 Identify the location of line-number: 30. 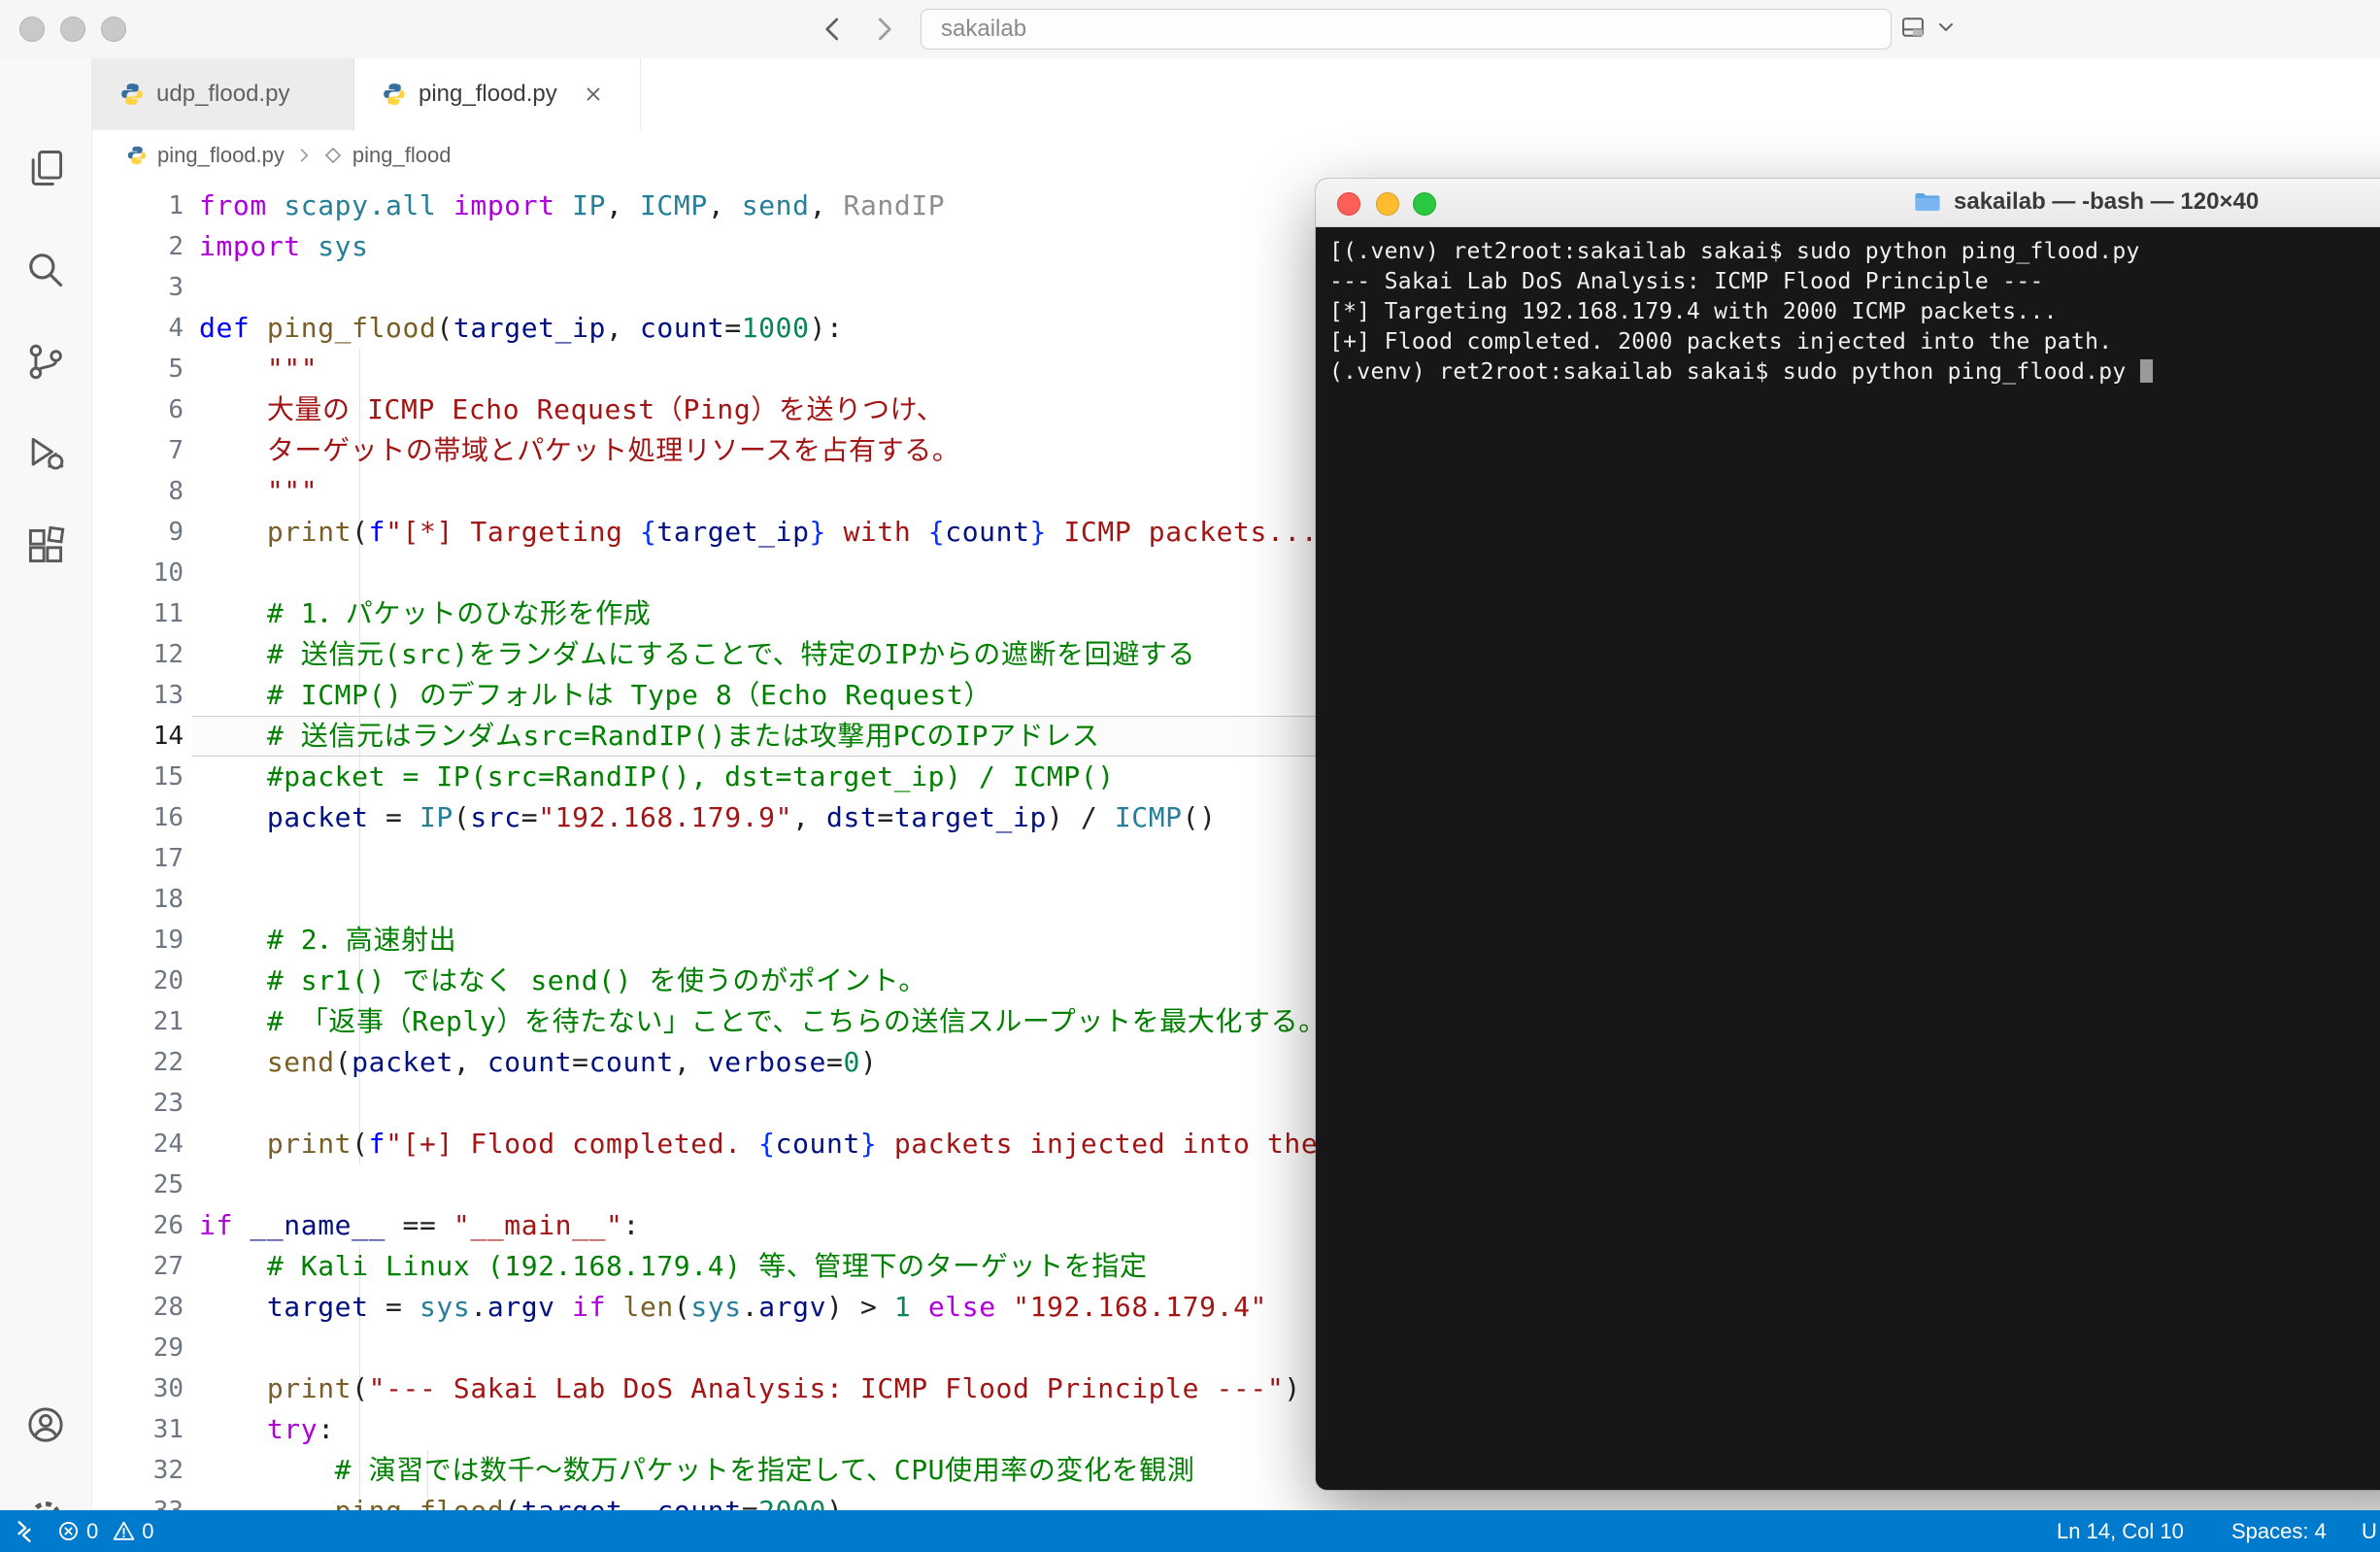
(168, 1388).